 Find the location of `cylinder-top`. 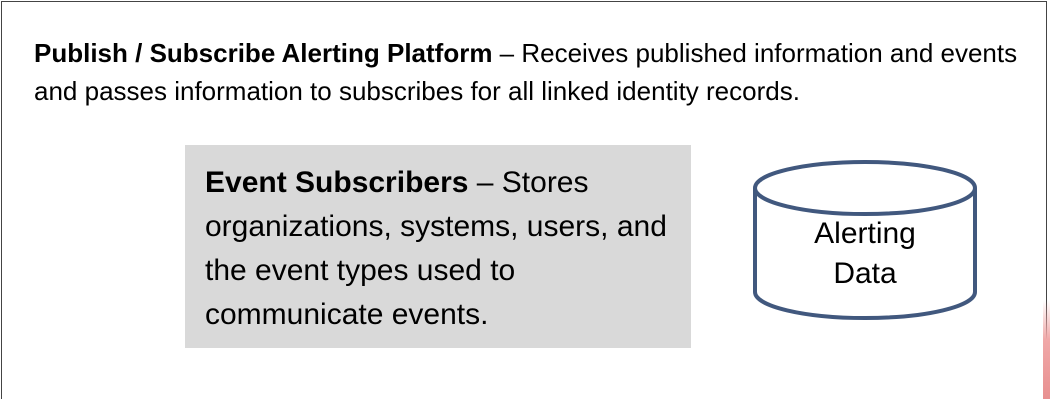

cylinder-top is located at coordinates (865, 188).